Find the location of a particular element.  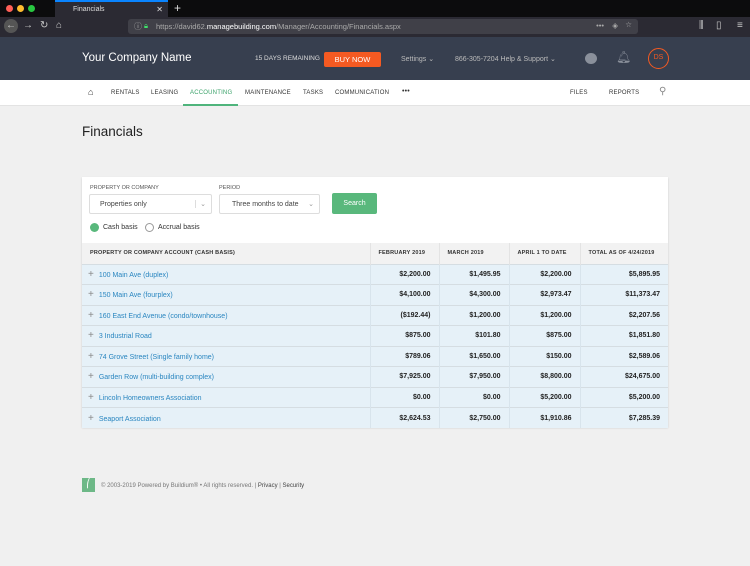

amount-cell: $7,925.00 is located at coordinates (405, 376).